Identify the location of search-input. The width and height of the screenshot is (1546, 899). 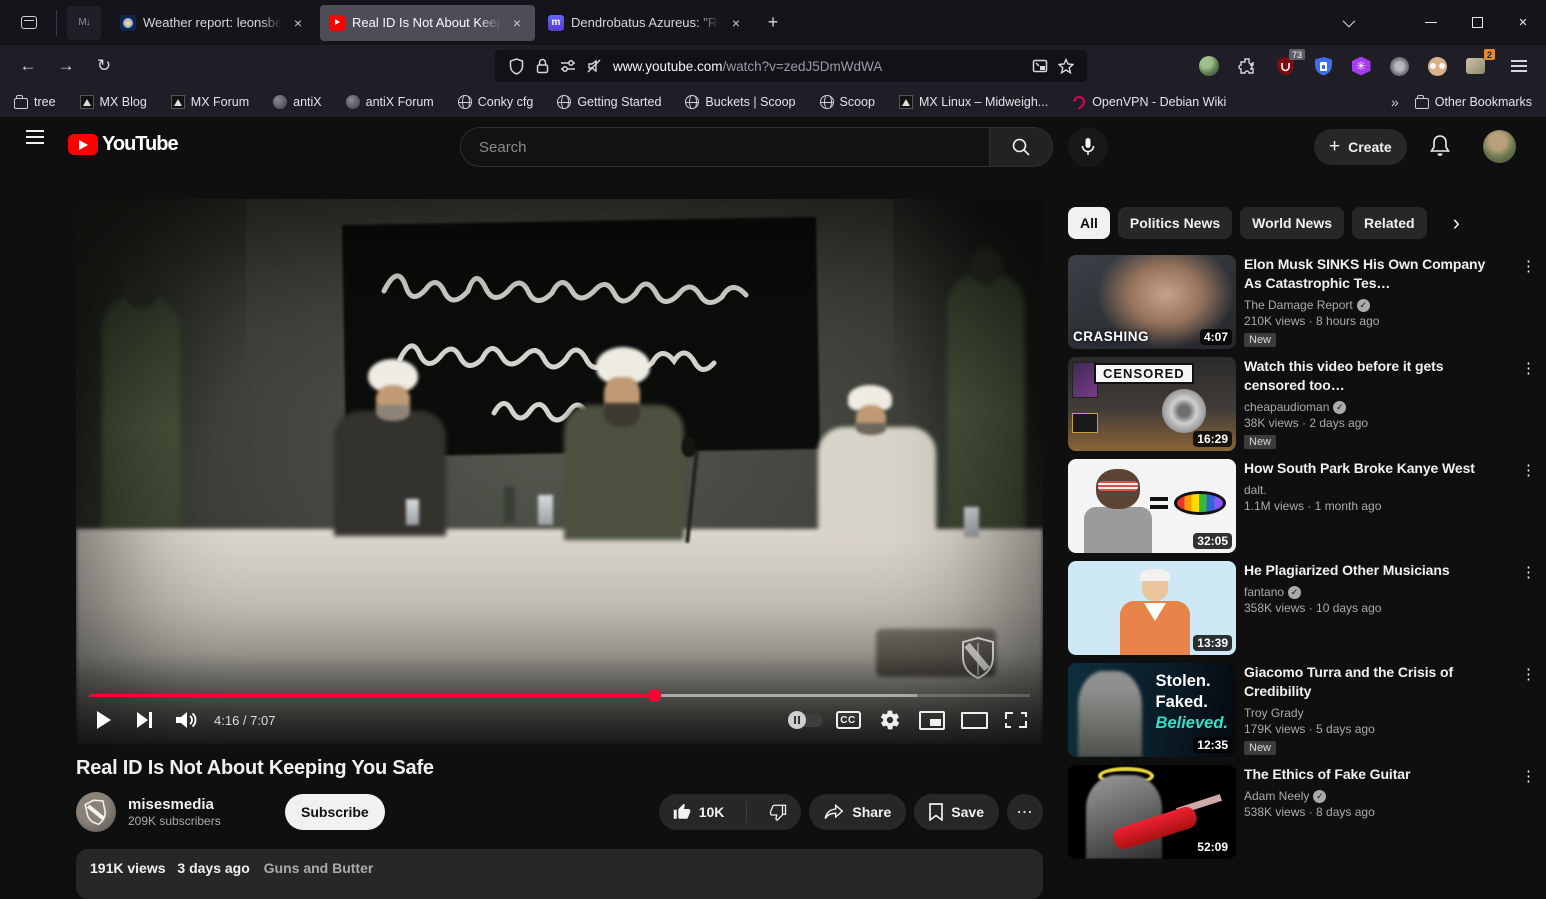
(724, 147).